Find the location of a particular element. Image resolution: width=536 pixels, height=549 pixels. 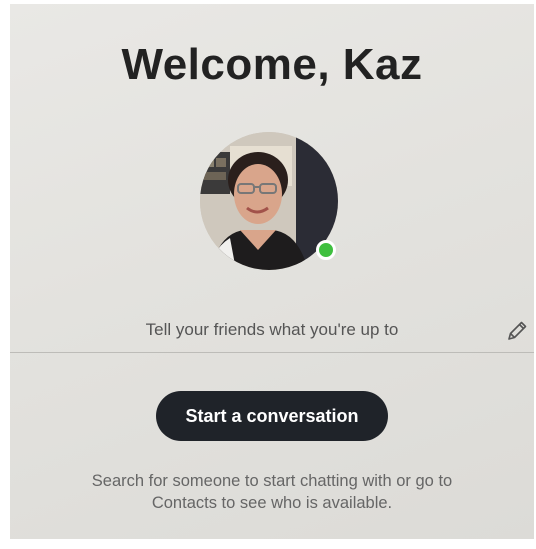

mood-message-row: Tell your friends what you're up to is located at coordinates (272, 331).